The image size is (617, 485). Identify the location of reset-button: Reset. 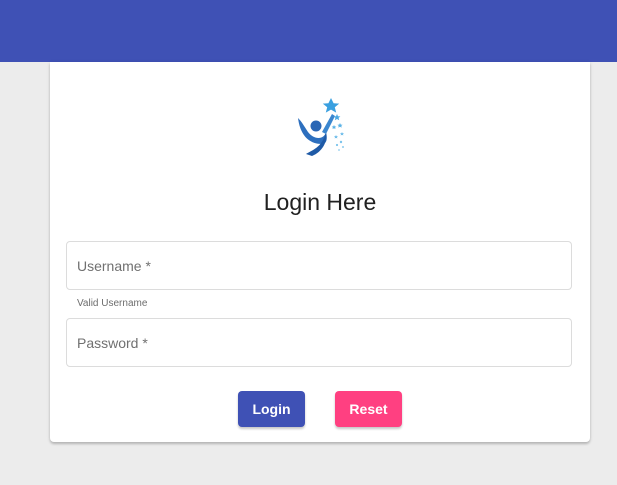
(368, 409).